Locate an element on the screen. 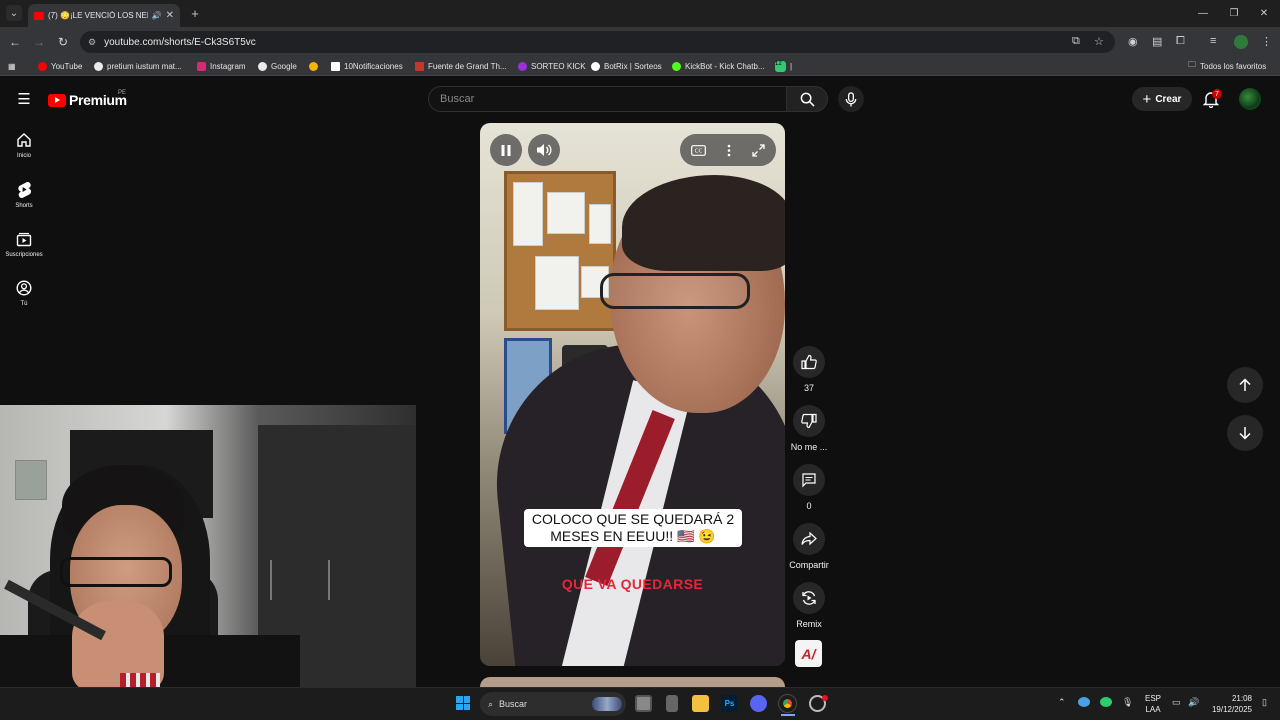 This screenshot has width=1280, height=720. comments-button is located at coordinates (809, 480).